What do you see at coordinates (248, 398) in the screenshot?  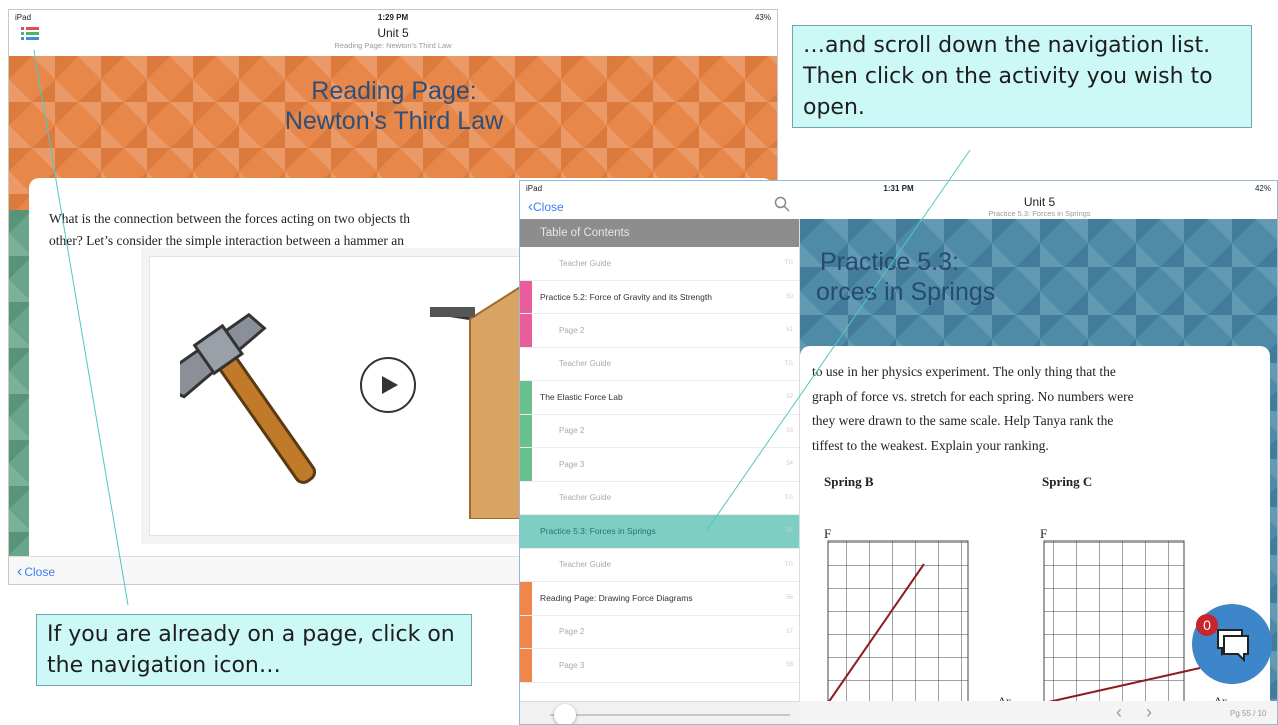 I see `hammer-image` at bounding box center [248, 398].